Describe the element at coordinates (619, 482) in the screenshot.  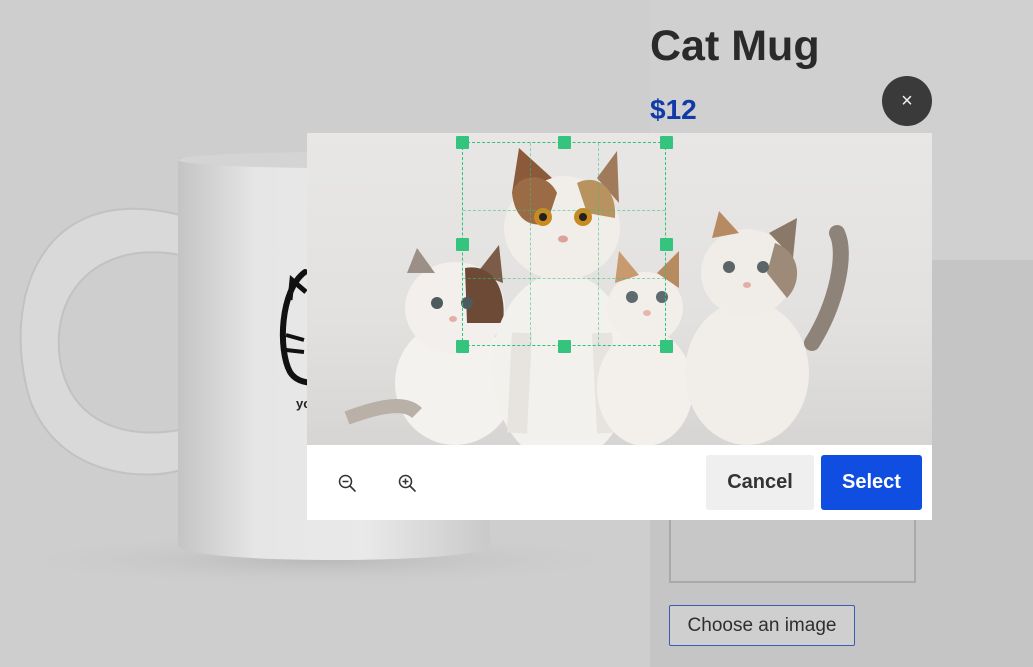
I see `crop-toolbar: Cancel Select` at that location.